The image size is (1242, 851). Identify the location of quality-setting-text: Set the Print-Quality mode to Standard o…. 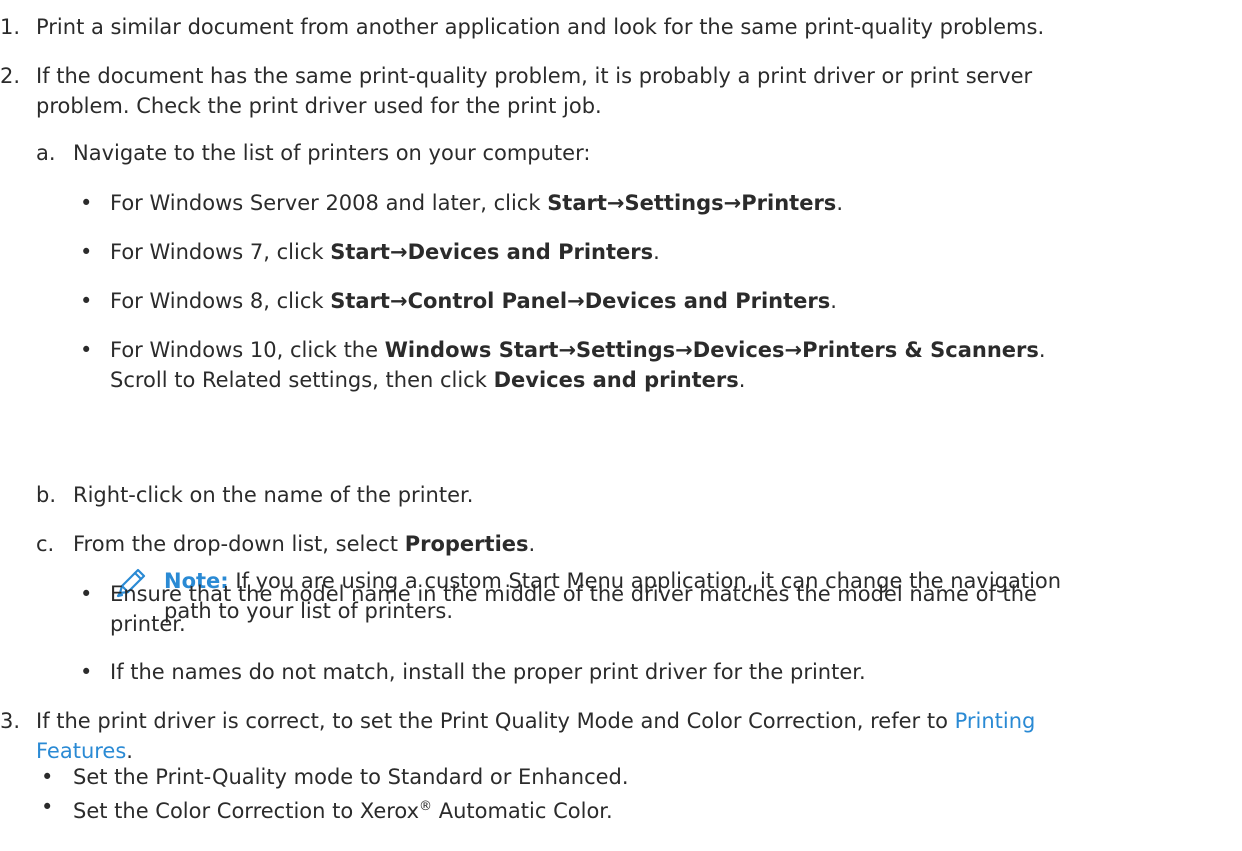
(351, 777).